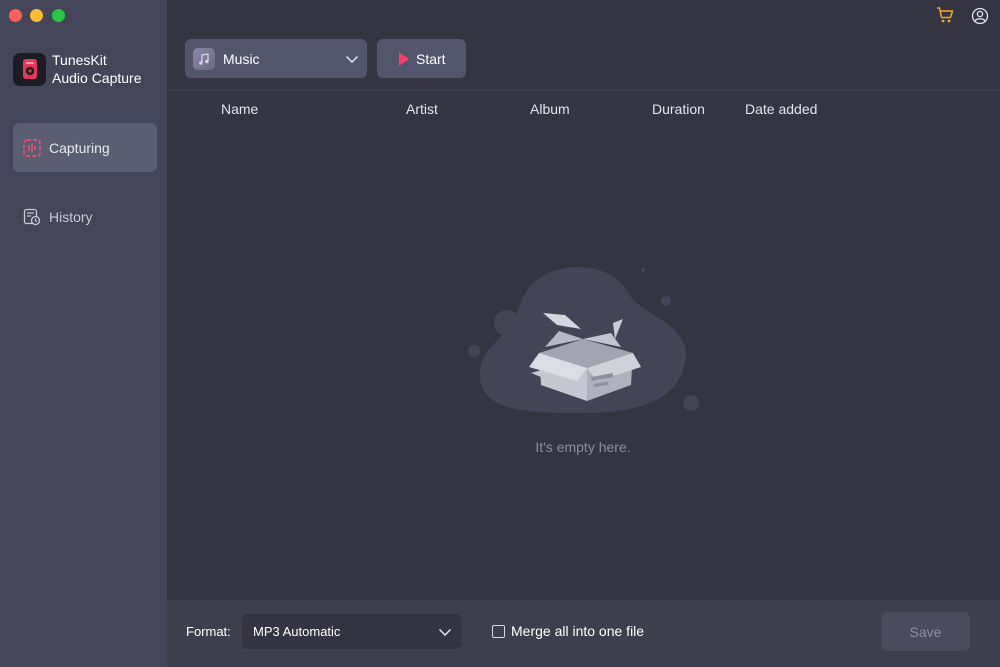 The height and width of the screenshot is (667, 1000). Describe the element at coordinates (239, 109) in the screenshot. I see `column-header-name: Name` at that location.